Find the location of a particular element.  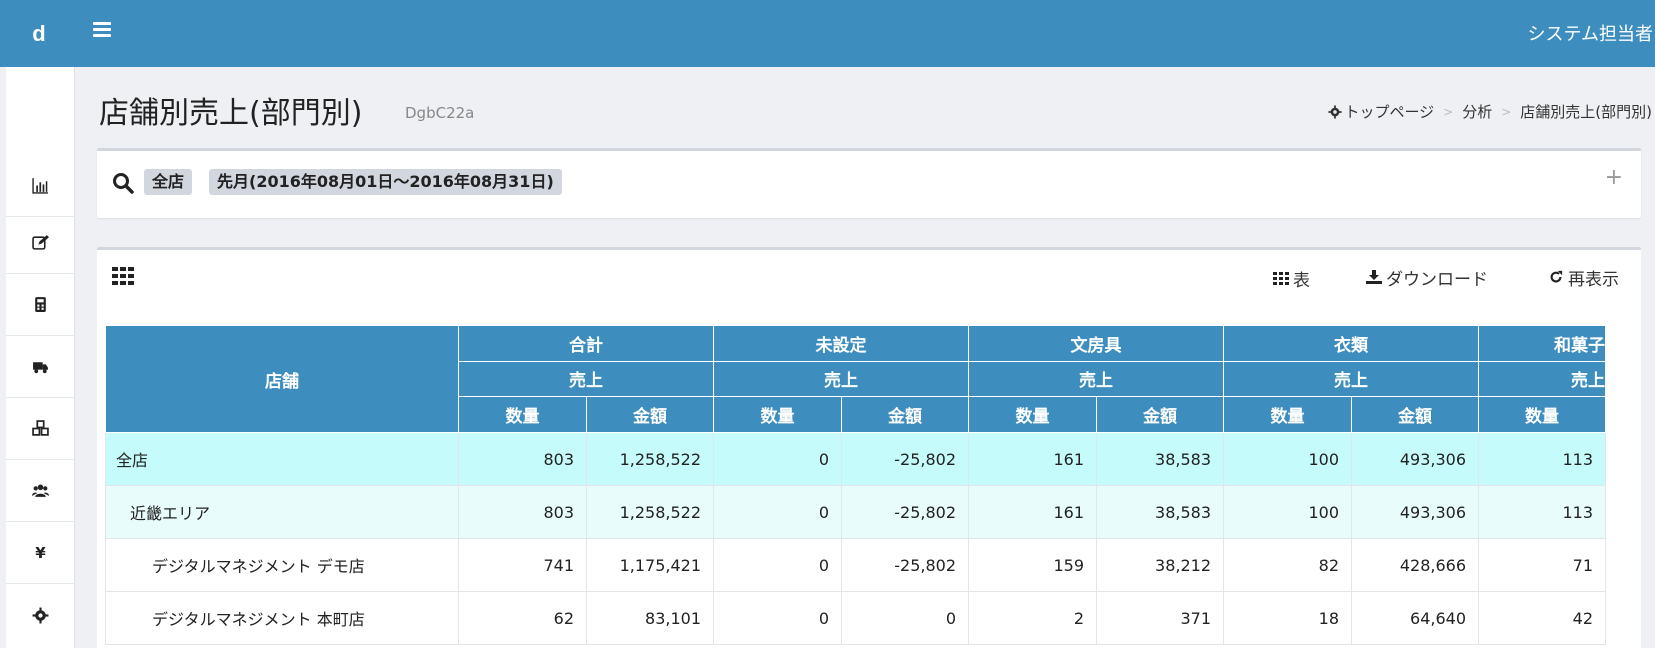

chart-icon is located at coordinates (40, 186).